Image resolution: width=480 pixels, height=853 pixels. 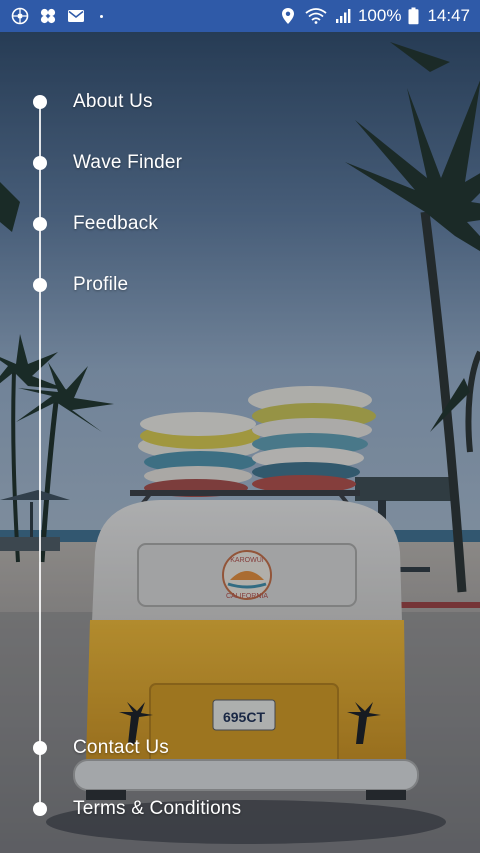 I want to click on menu-label-wave-finder: Wave Finder, so click(x=128, y=162).